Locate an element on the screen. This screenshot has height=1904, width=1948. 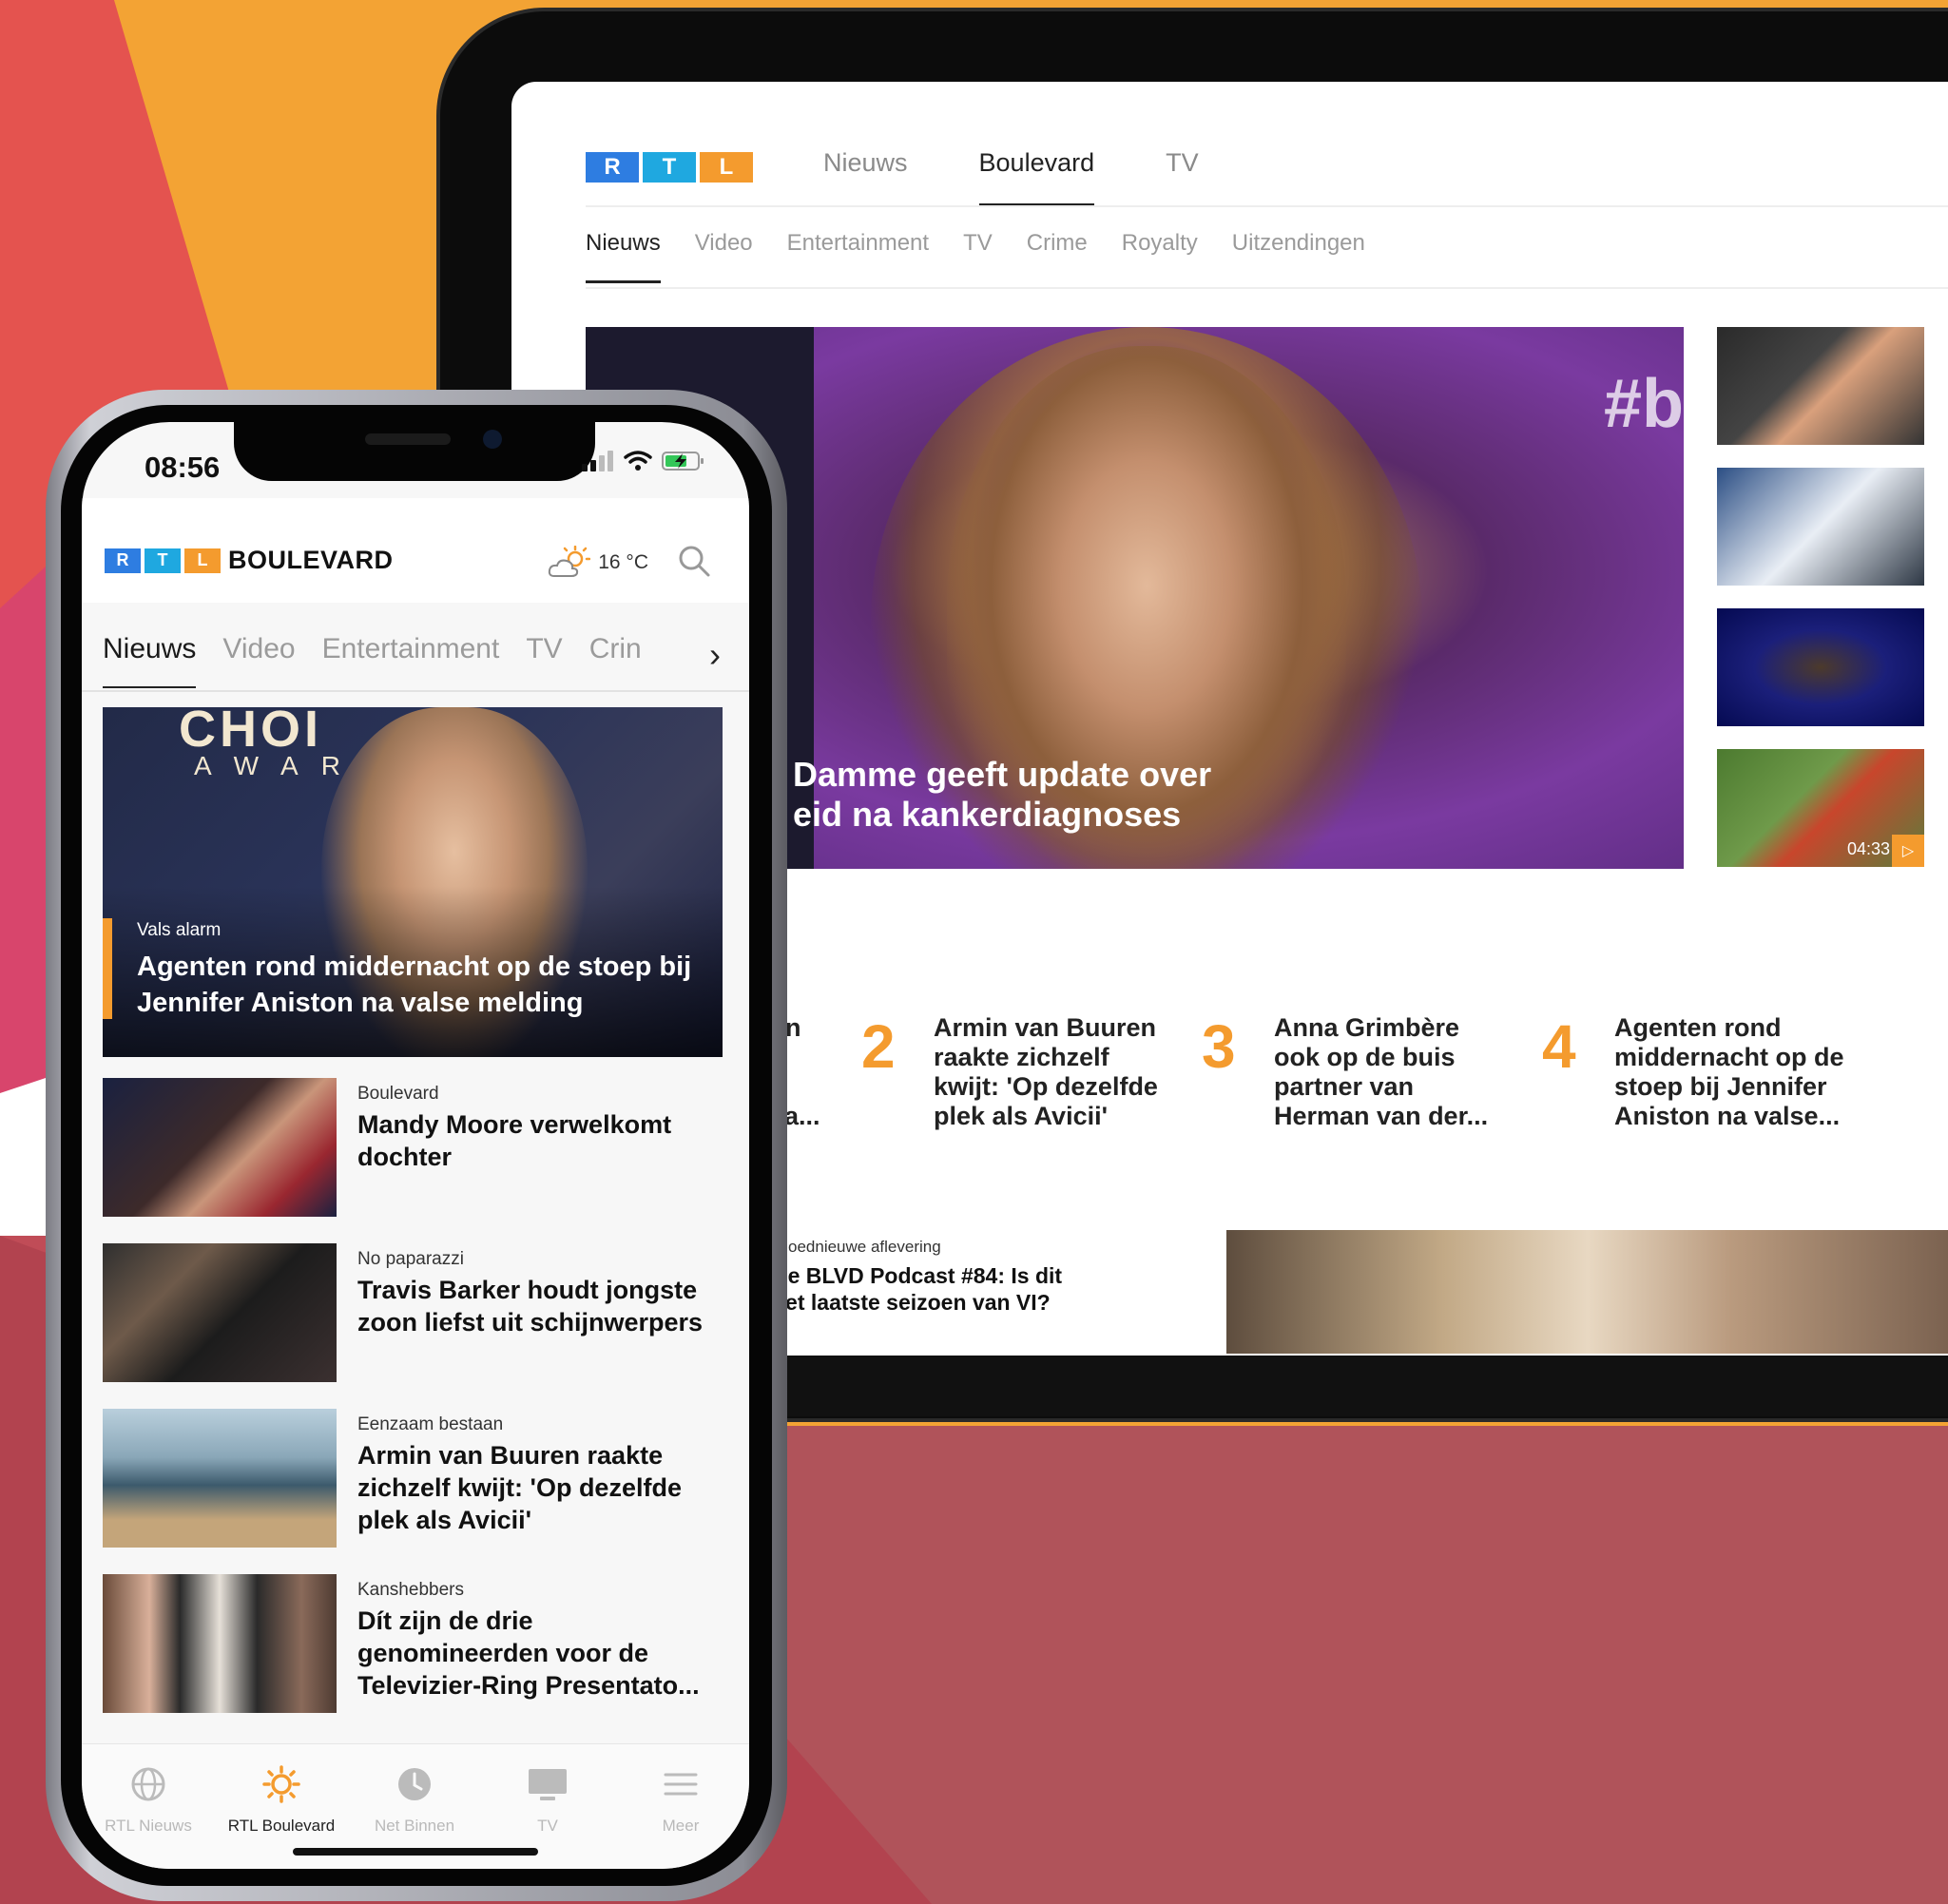
tabbar-rtl-nieuws: RTL Nieuws is located at coordinates (148, 1799).